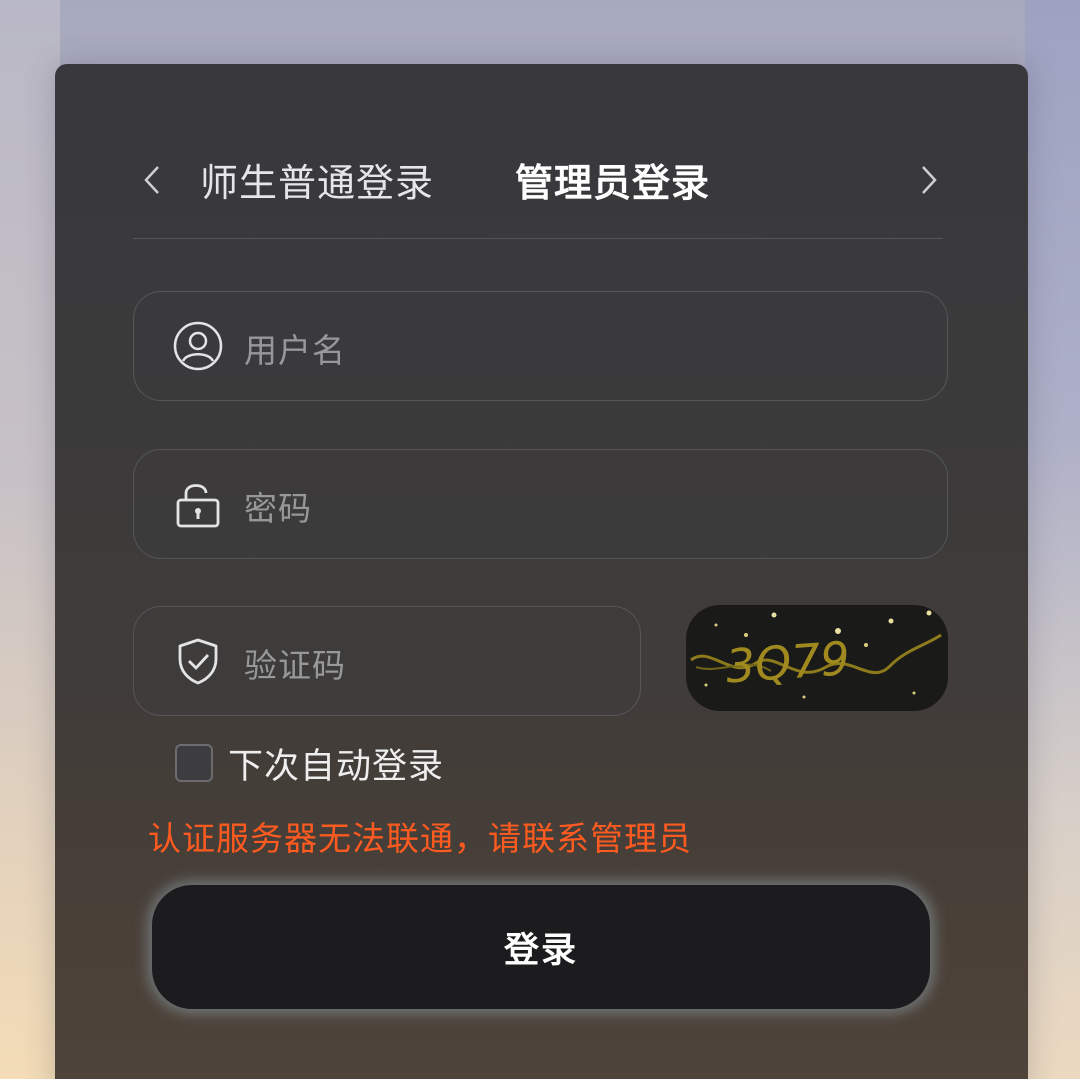  Describe the element at coordinates (295, 663) in the screenshot. I see `captcha-input: 验证码` at that location.